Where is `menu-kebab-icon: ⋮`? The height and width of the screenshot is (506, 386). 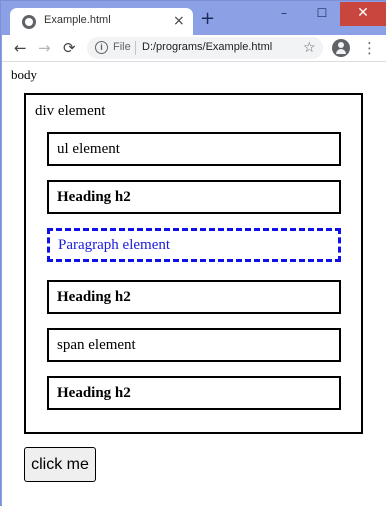
menu-kebab-icon: ⋮ is located at coordinates (369, 48).